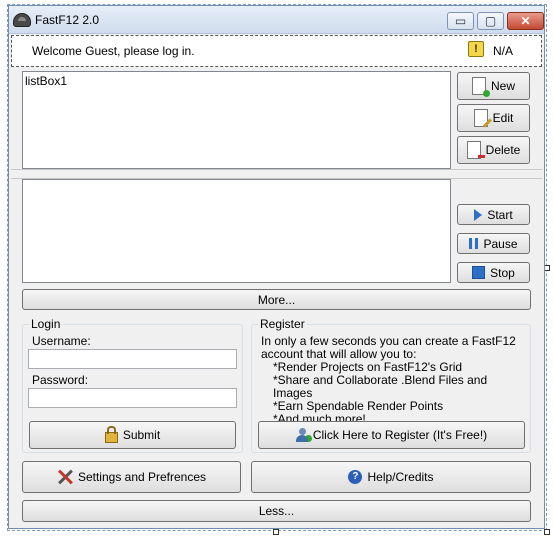  Describe the element at coordinates (22, 20) in the screenshot. I see `helmet-icon` at that location.